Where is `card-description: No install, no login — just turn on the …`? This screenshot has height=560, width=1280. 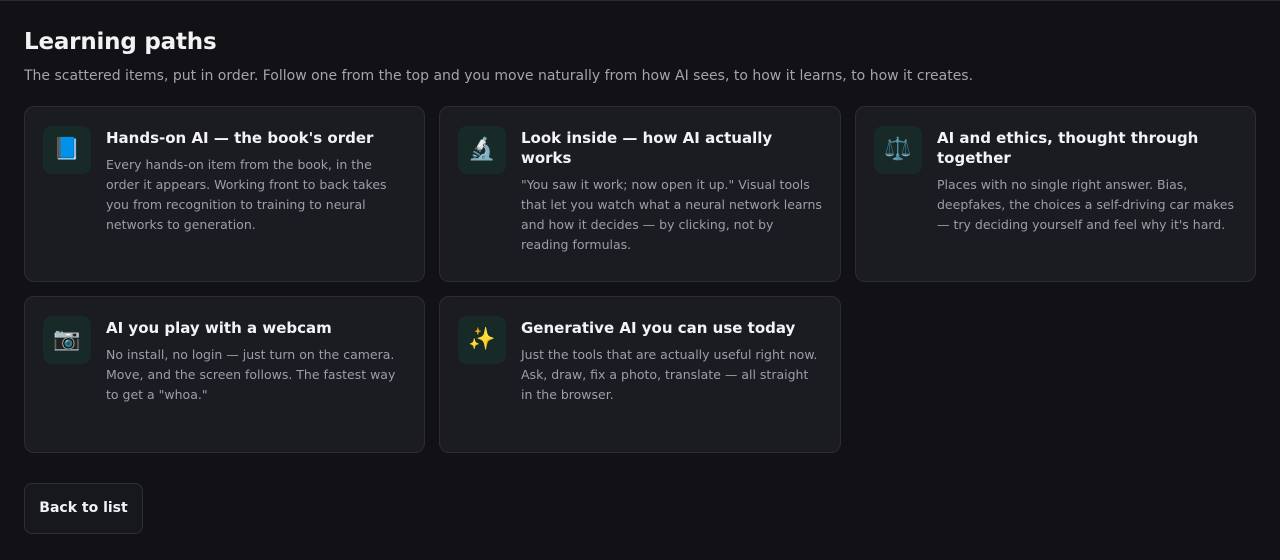
card-description: No install, no login — just turn on the … is located at coordinates (251, 374).